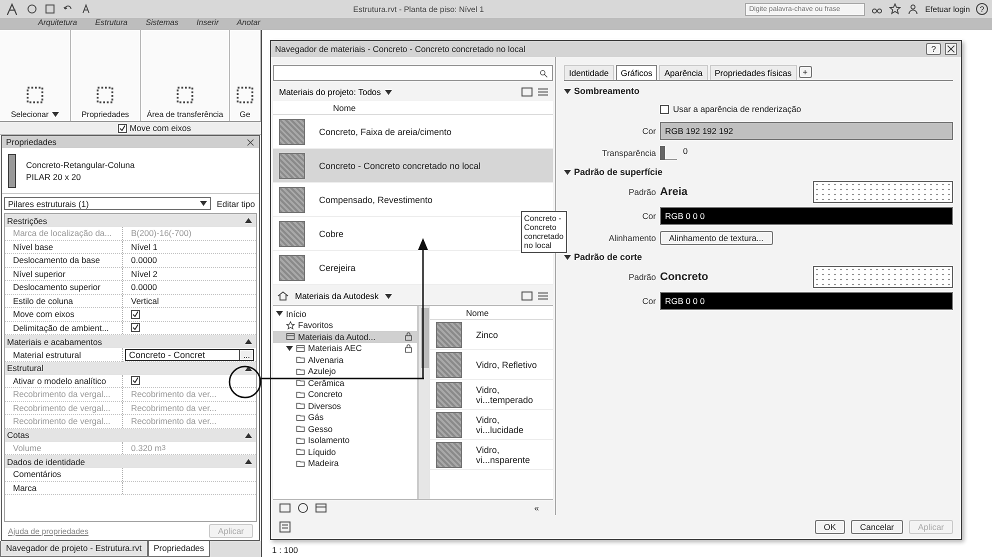  Describe the element at coordinates (418, 9) in the screenshot. I see `window-title: Estrutura.rvt - Planta de piso: Nível 1` at that location.